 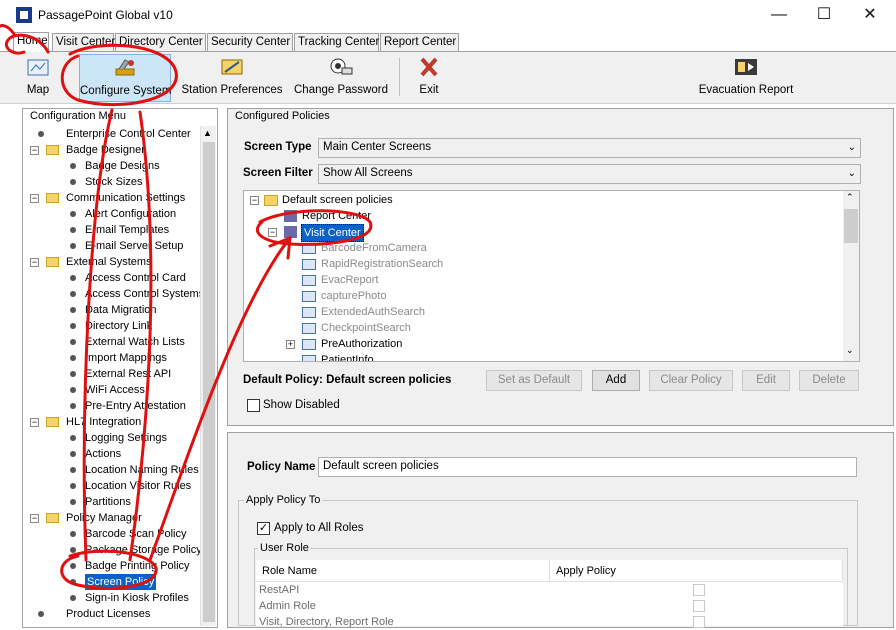 I want to click on folder-icon, so click(x=52, y=422).